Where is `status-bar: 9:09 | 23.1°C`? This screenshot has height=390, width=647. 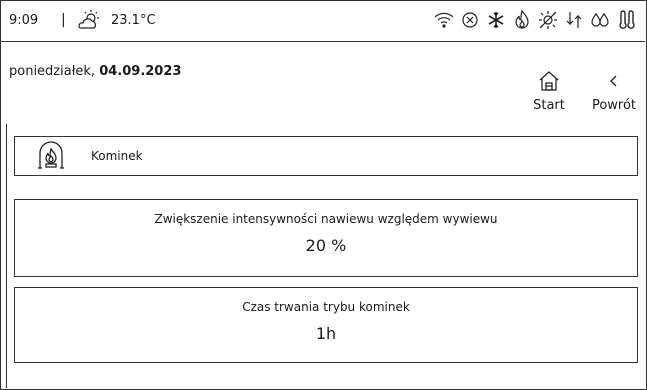
status-bar: 9:09 | 23.1°C is located at coordinates (322, 21).